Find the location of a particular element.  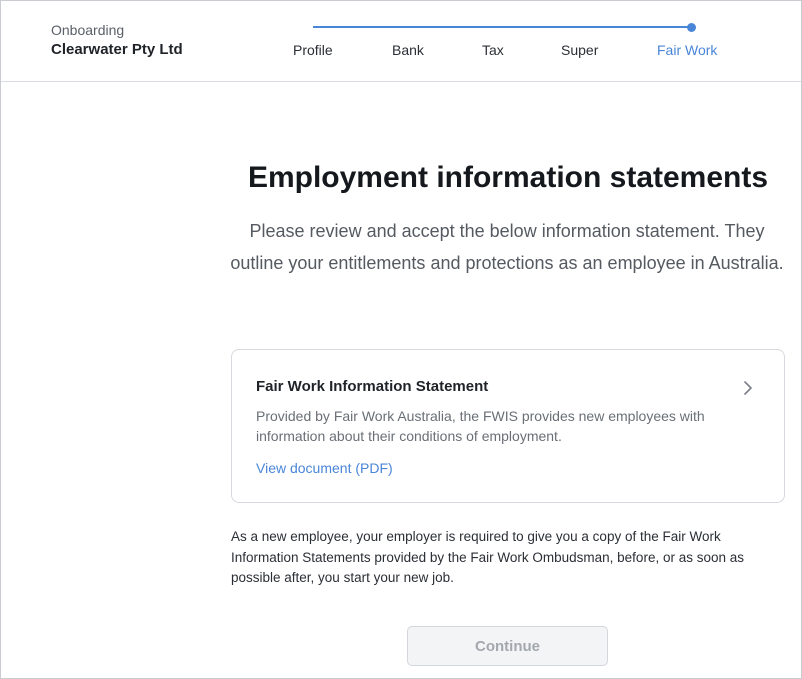

step-super: Super is located at coordinates (579, 50).